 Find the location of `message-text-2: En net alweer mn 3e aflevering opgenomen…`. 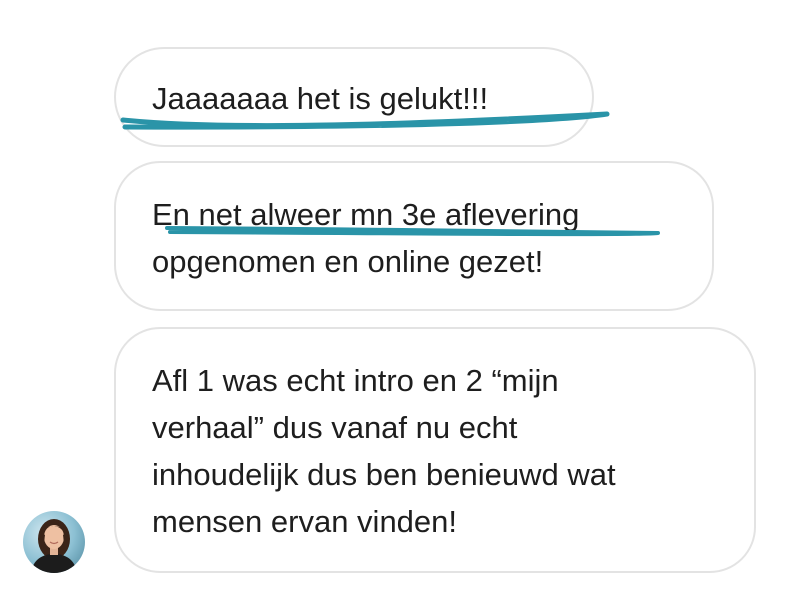

message-text-2: En net alweer mn 3e aflevering opgenomen… is located at coordinates (366, 238).